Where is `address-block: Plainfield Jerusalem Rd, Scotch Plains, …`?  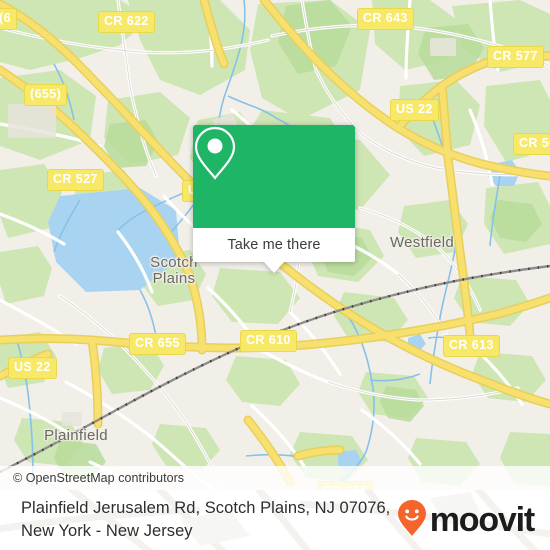
address-block: Plainfield Jerusalem Rd, Scotch Plains, … is located at coordinates (205, 520).